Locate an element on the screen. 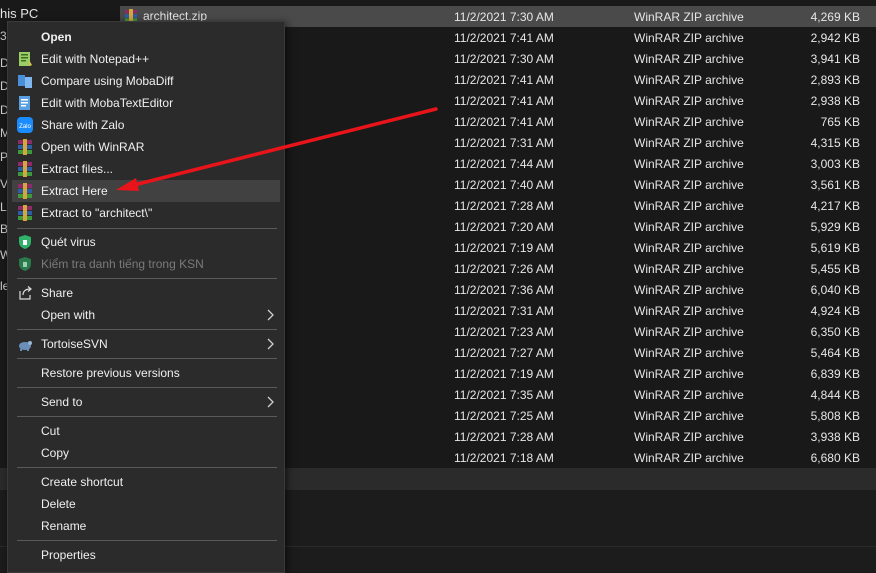 This screenshot has height=573, width=876. menu-item-create-shortcut: Create shortcut is located at coordinates (146, 482).